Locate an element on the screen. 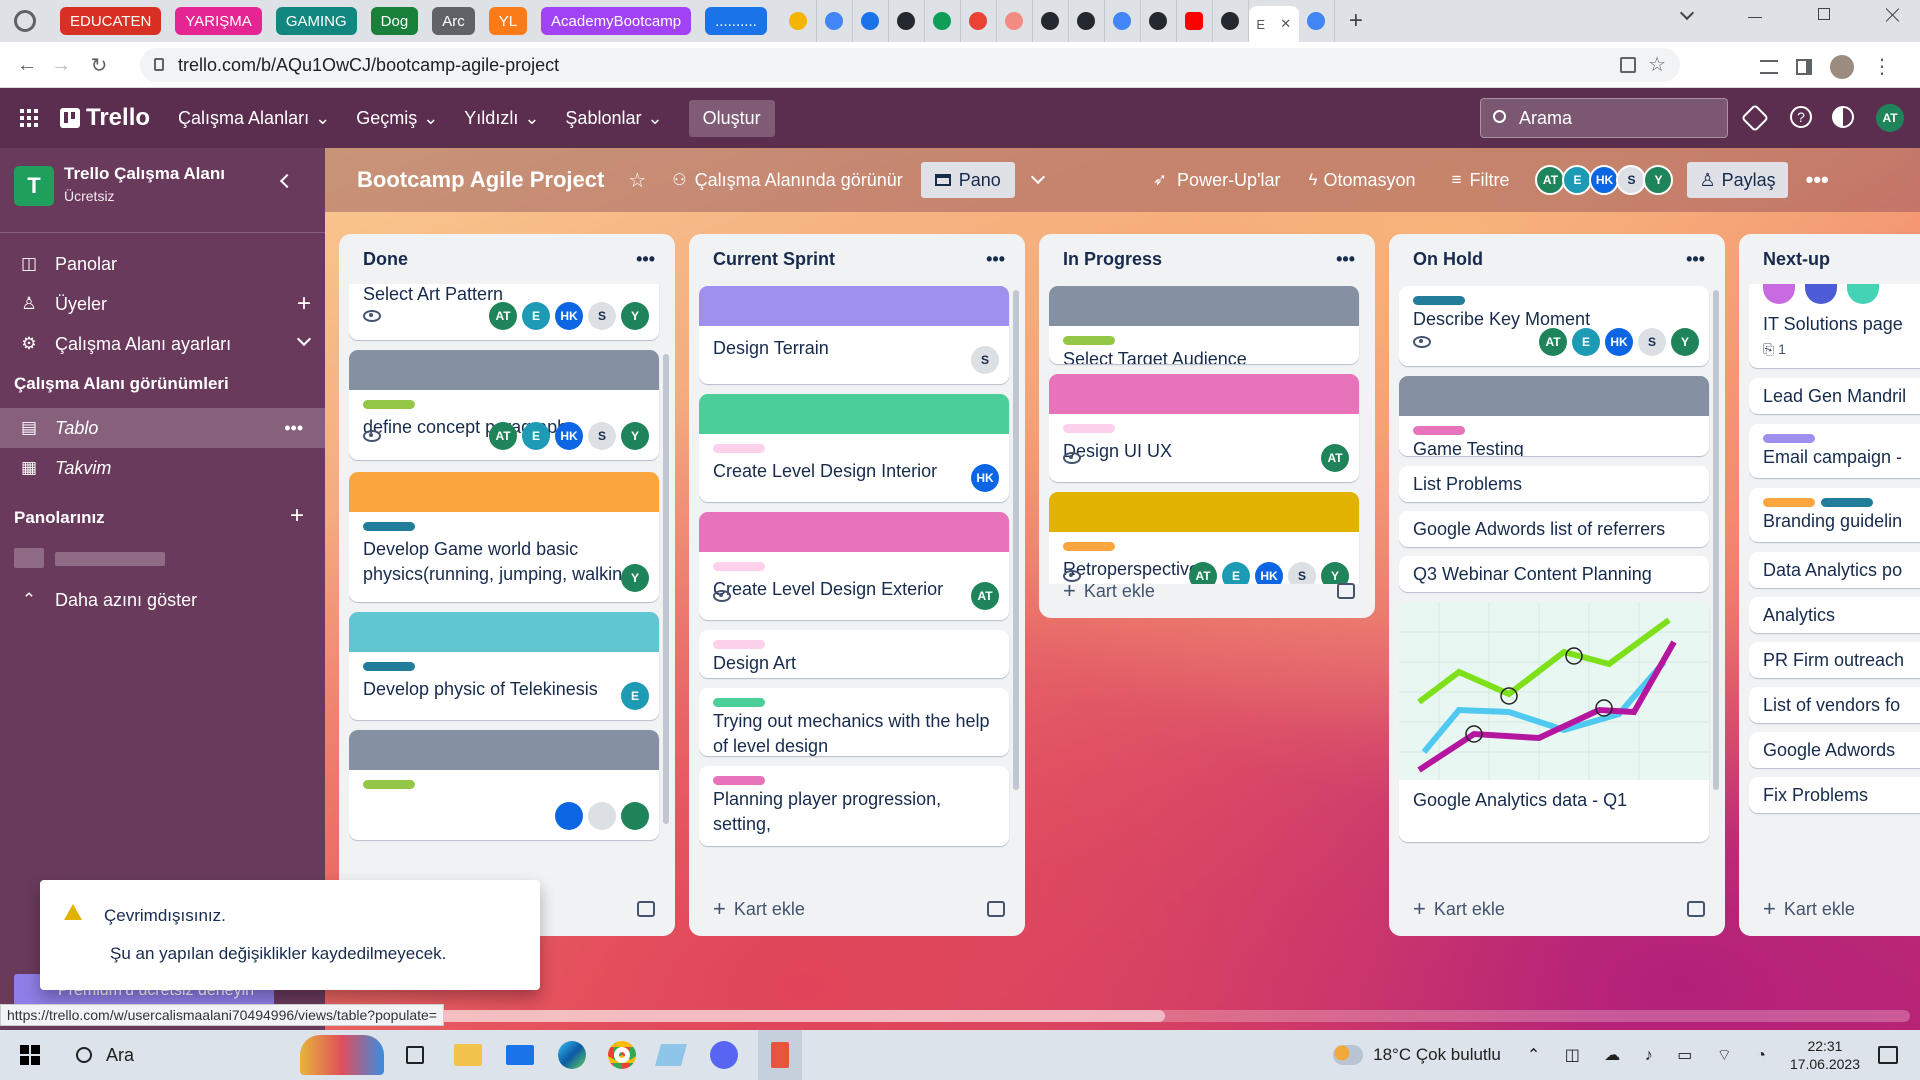 This screenshot has height=1080, width=1920. card: Data Analytics po is located at coordinates (1834, 570).